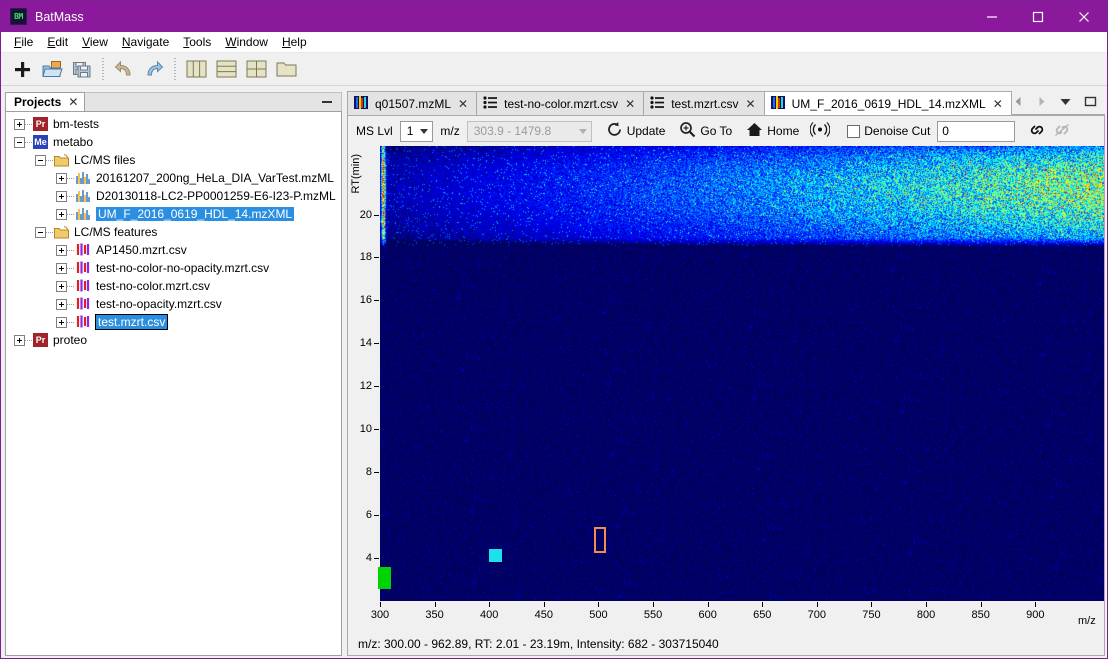 Image resolution: width=1108 pixels, height=659 pixels. Describe the element at coordinates (22, 69) in the screenshot. I see `plus-icon` at that location.